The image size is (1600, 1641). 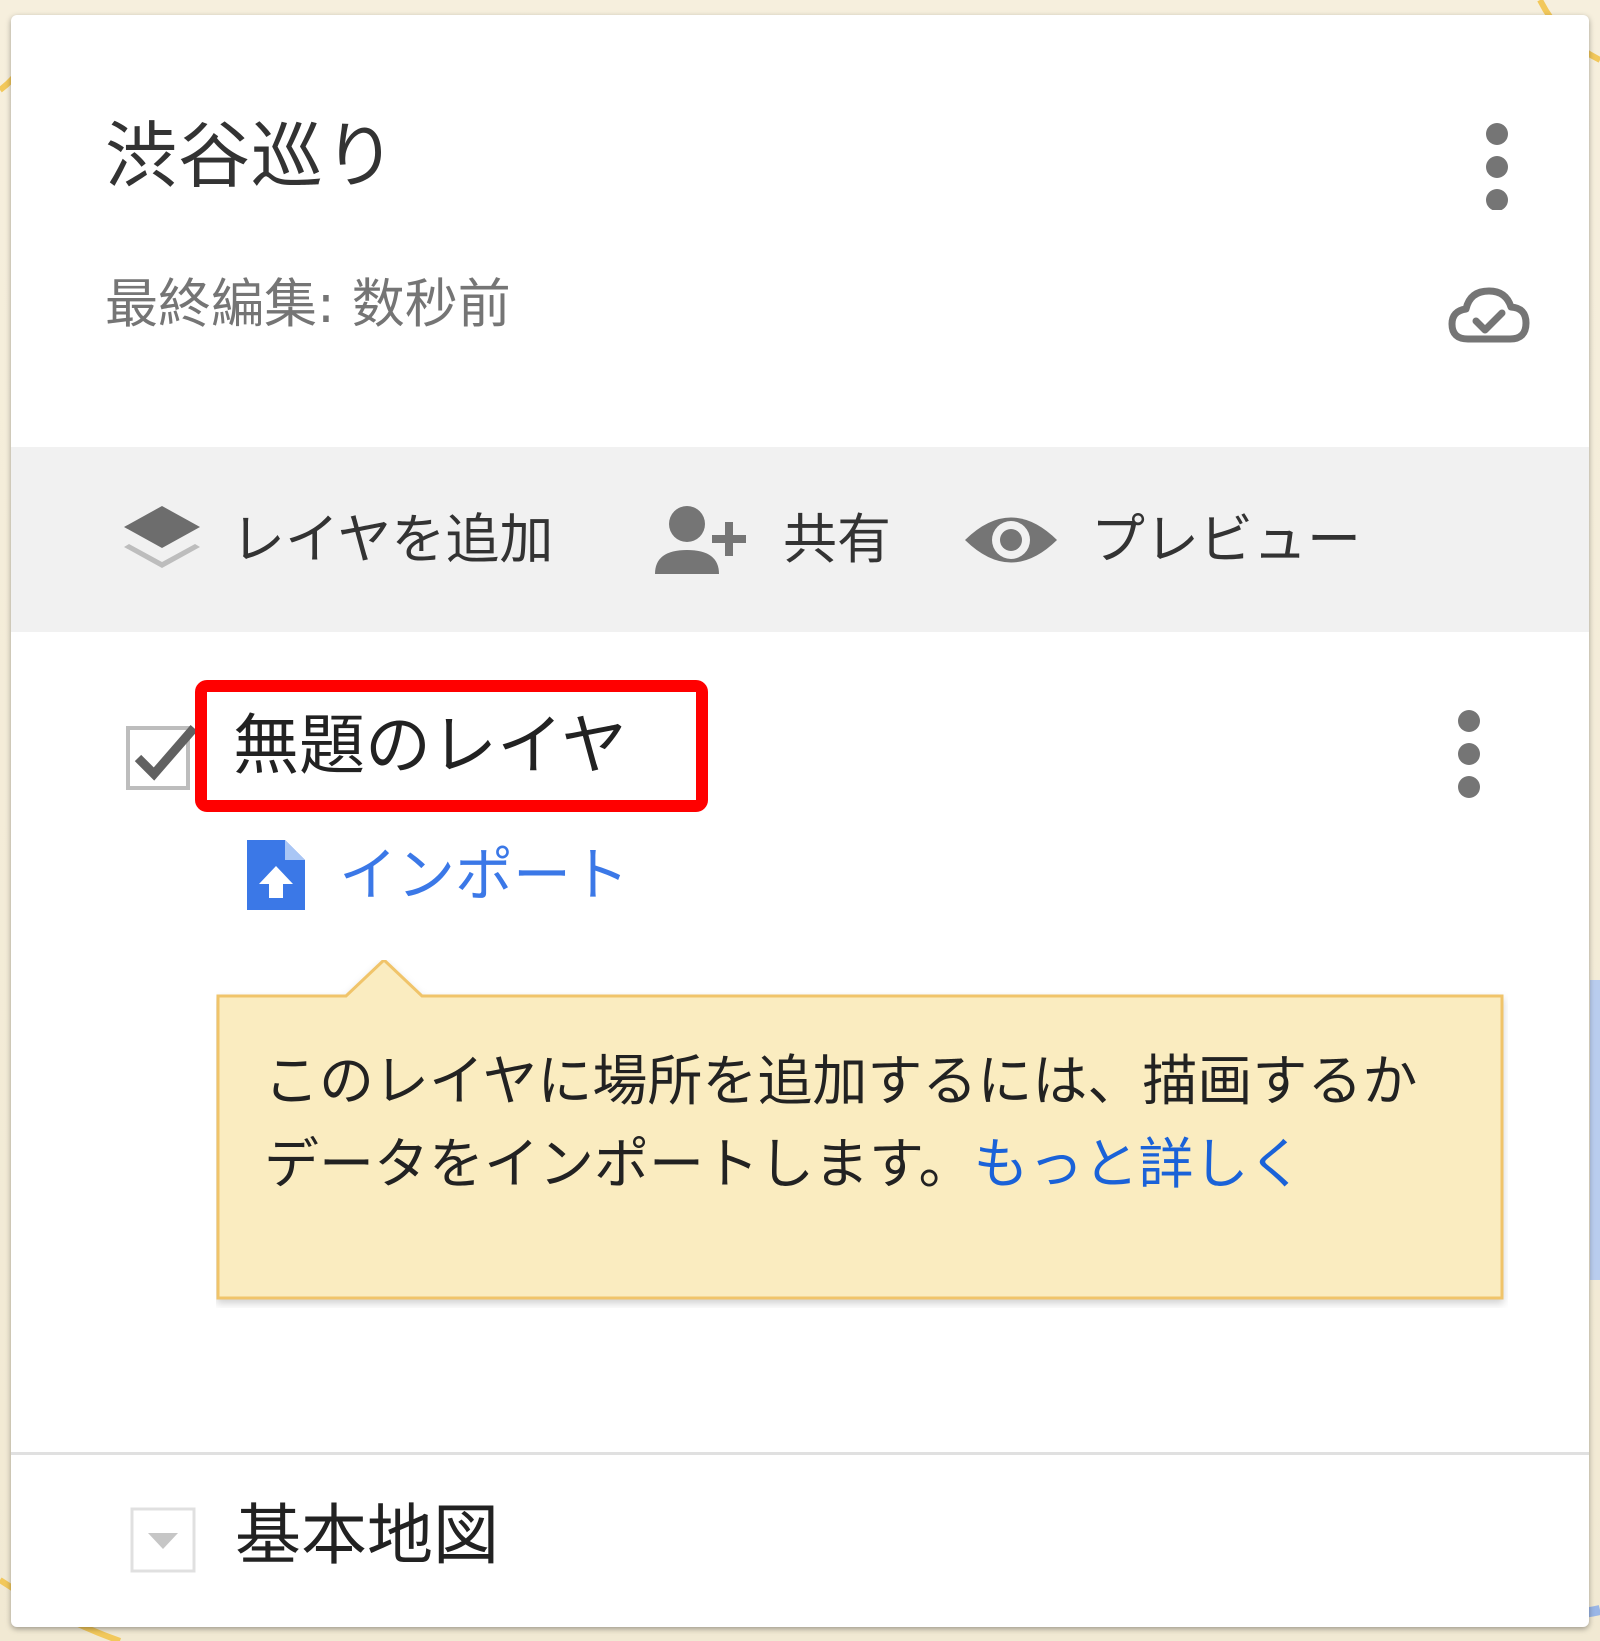 I want to click on add-layer-button: レイヤを追加, so click(x=335, y=539).